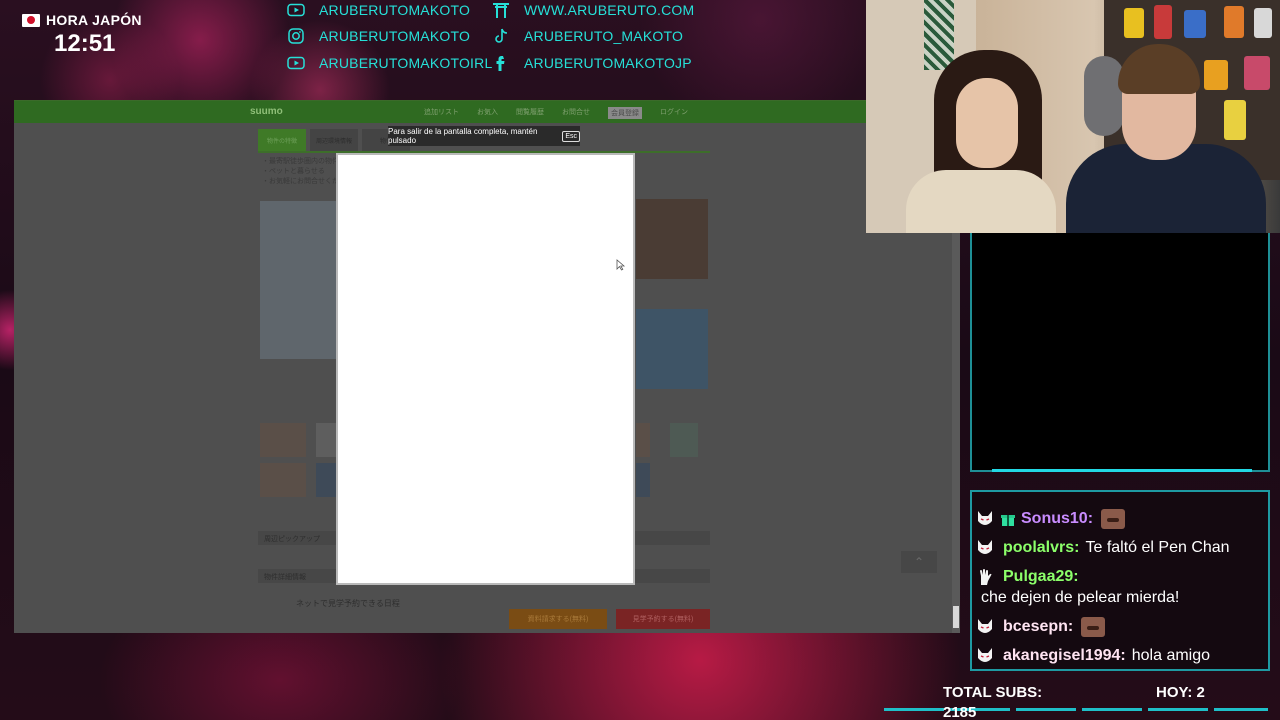 Image resolution: width=1280 pixels, height=720 pixels. Describe the element at coordinates (663, 619) in the screenshot. I see `reserve-button: 見学予約する(無料)` at that location.